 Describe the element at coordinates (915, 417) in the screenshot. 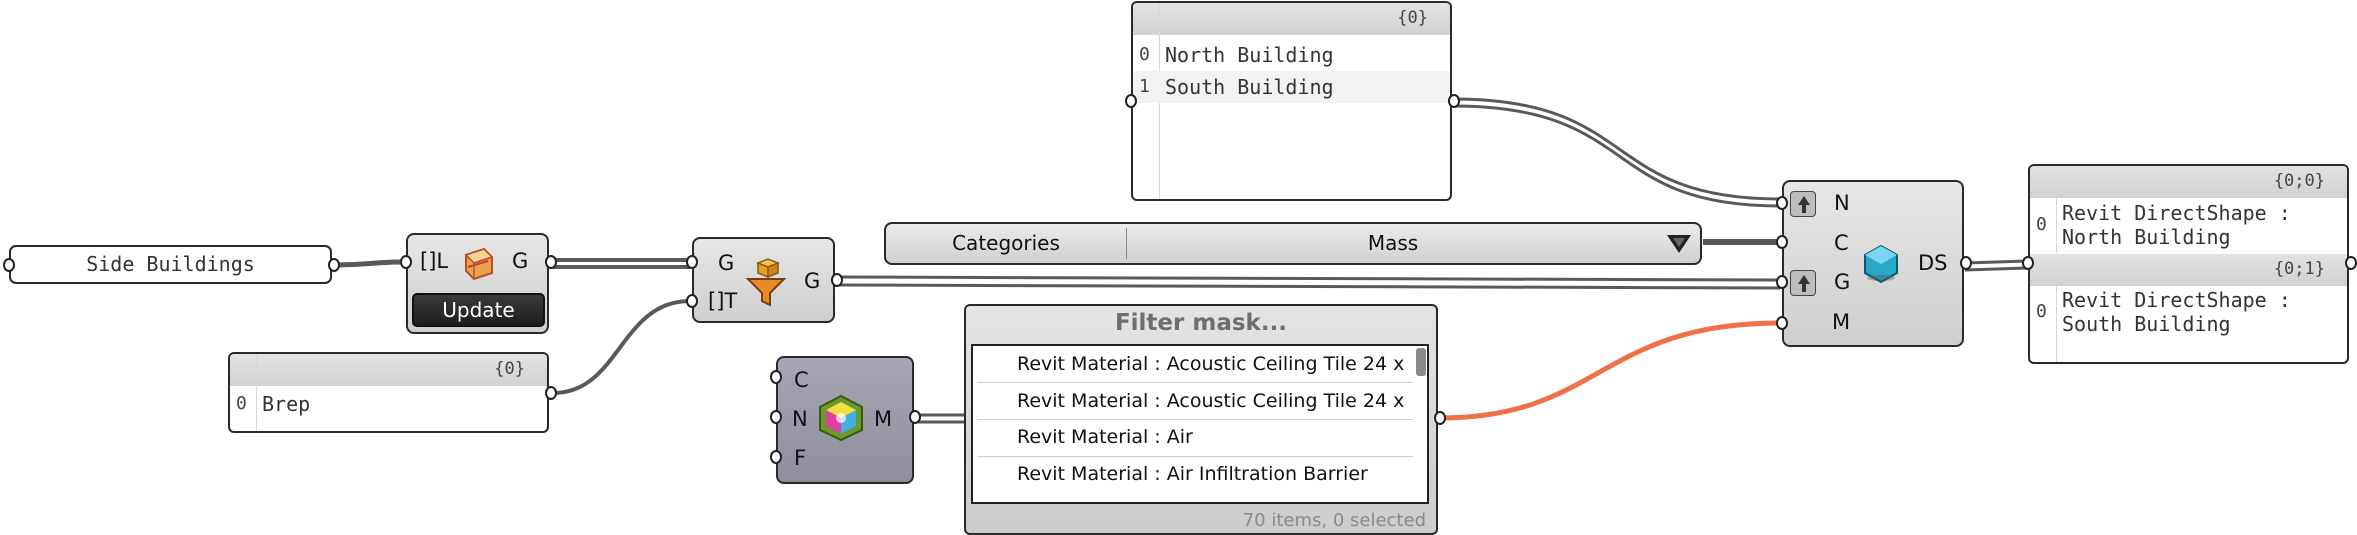

I see `material-output-grip` at that location.